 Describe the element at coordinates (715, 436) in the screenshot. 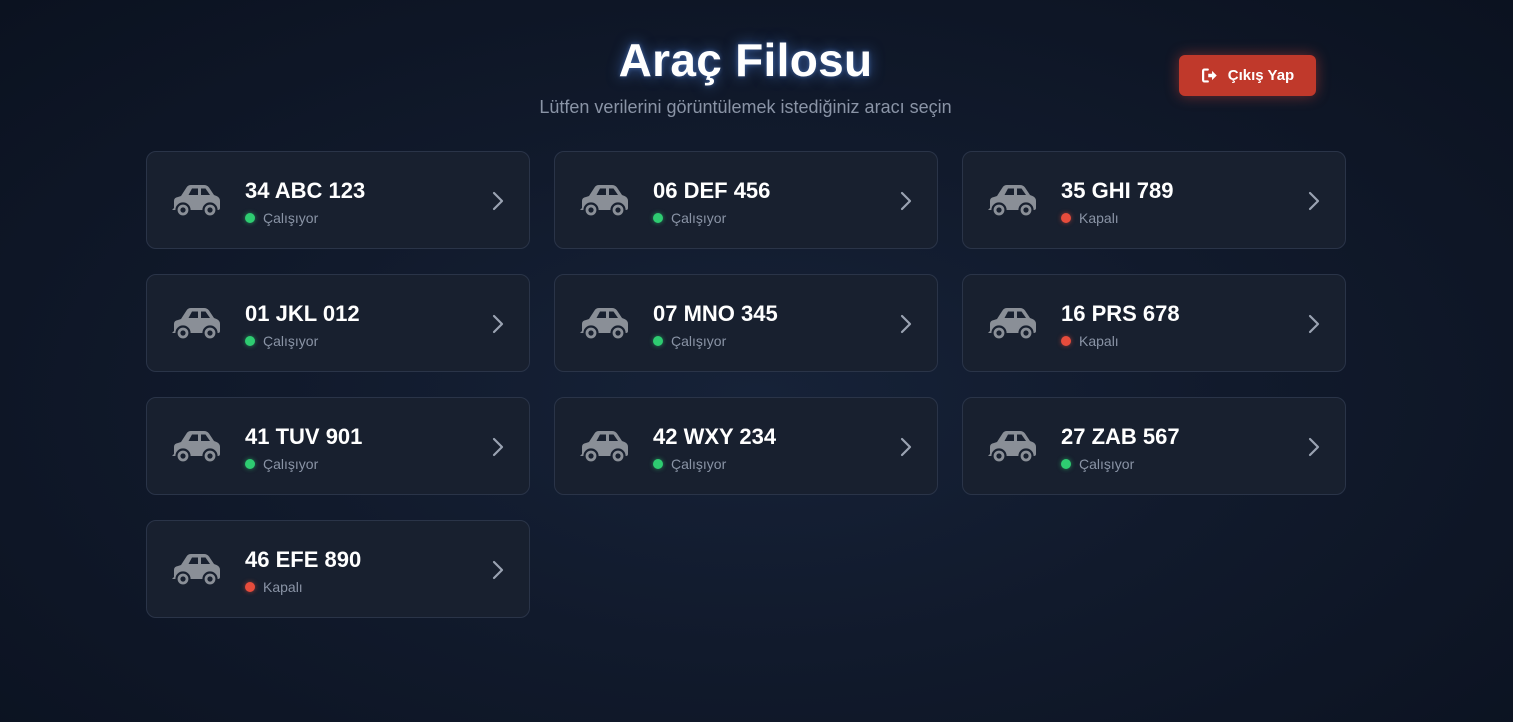

I see `vehicle-plate: 42 WXY 234` at that location.